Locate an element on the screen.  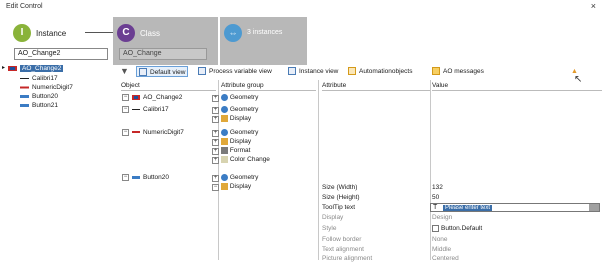
toolbar-label: Automationobjects is located at coordinates (386, 71).